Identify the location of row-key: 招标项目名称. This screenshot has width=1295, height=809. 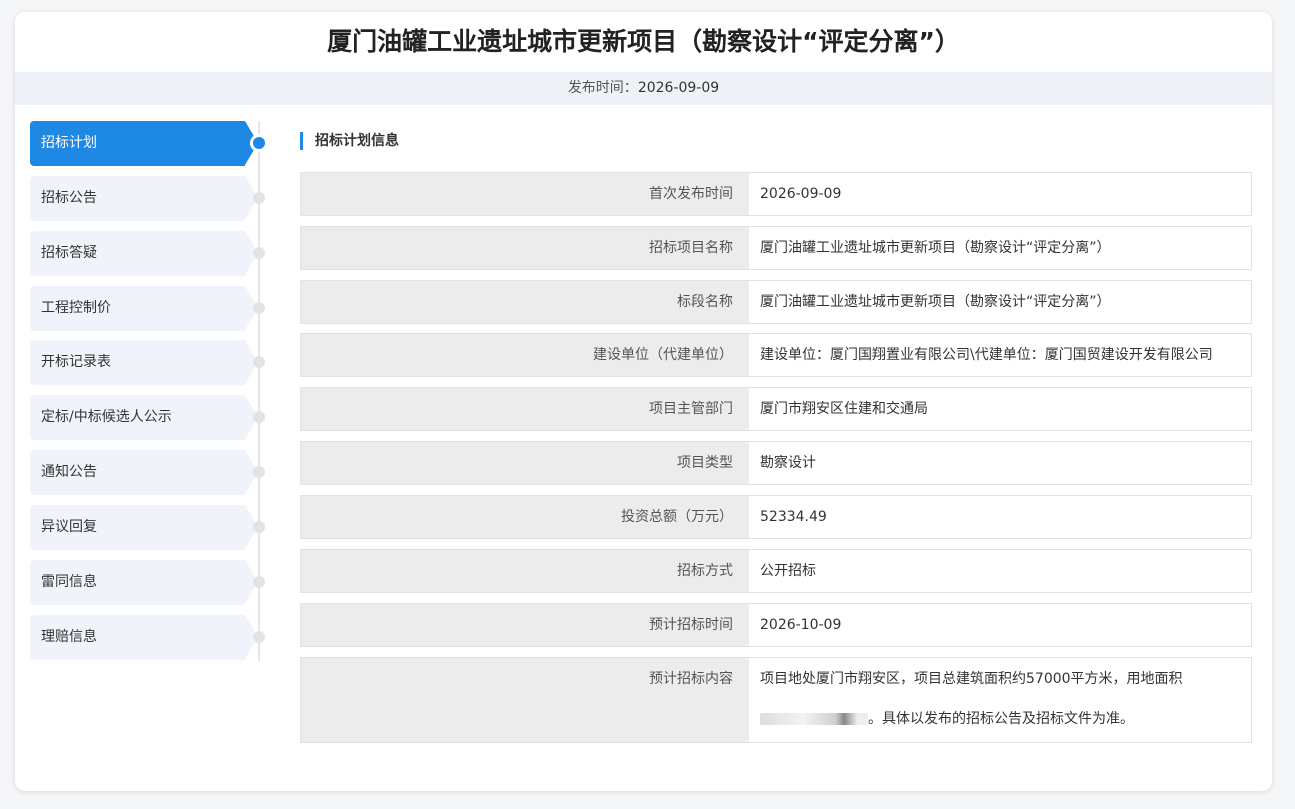
(525, 248).